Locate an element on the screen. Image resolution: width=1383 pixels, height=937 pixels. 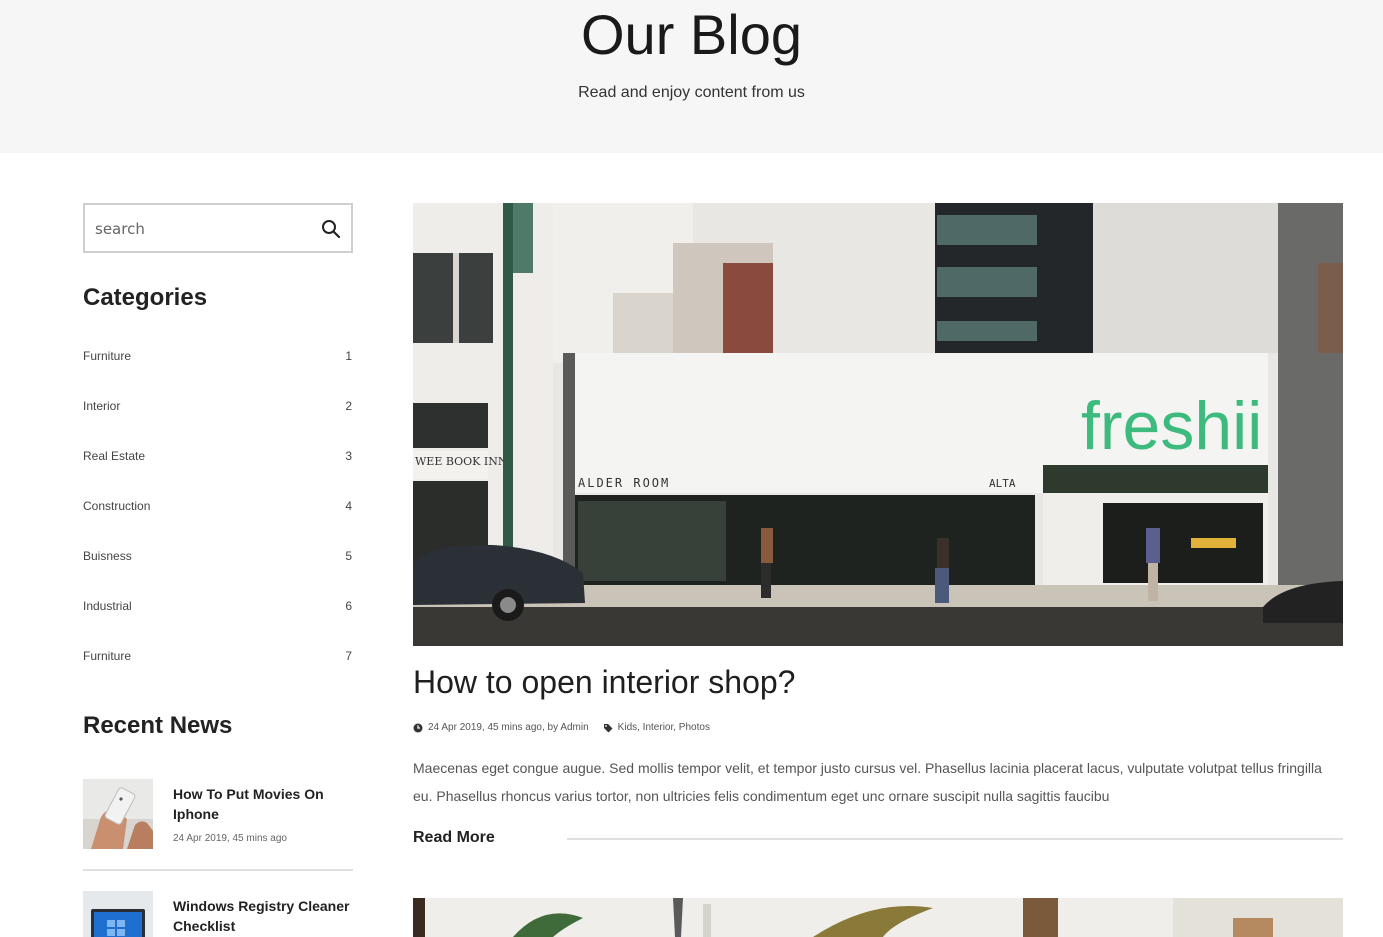
news-thumbnail-laptop is located at coordinates (118, 914).